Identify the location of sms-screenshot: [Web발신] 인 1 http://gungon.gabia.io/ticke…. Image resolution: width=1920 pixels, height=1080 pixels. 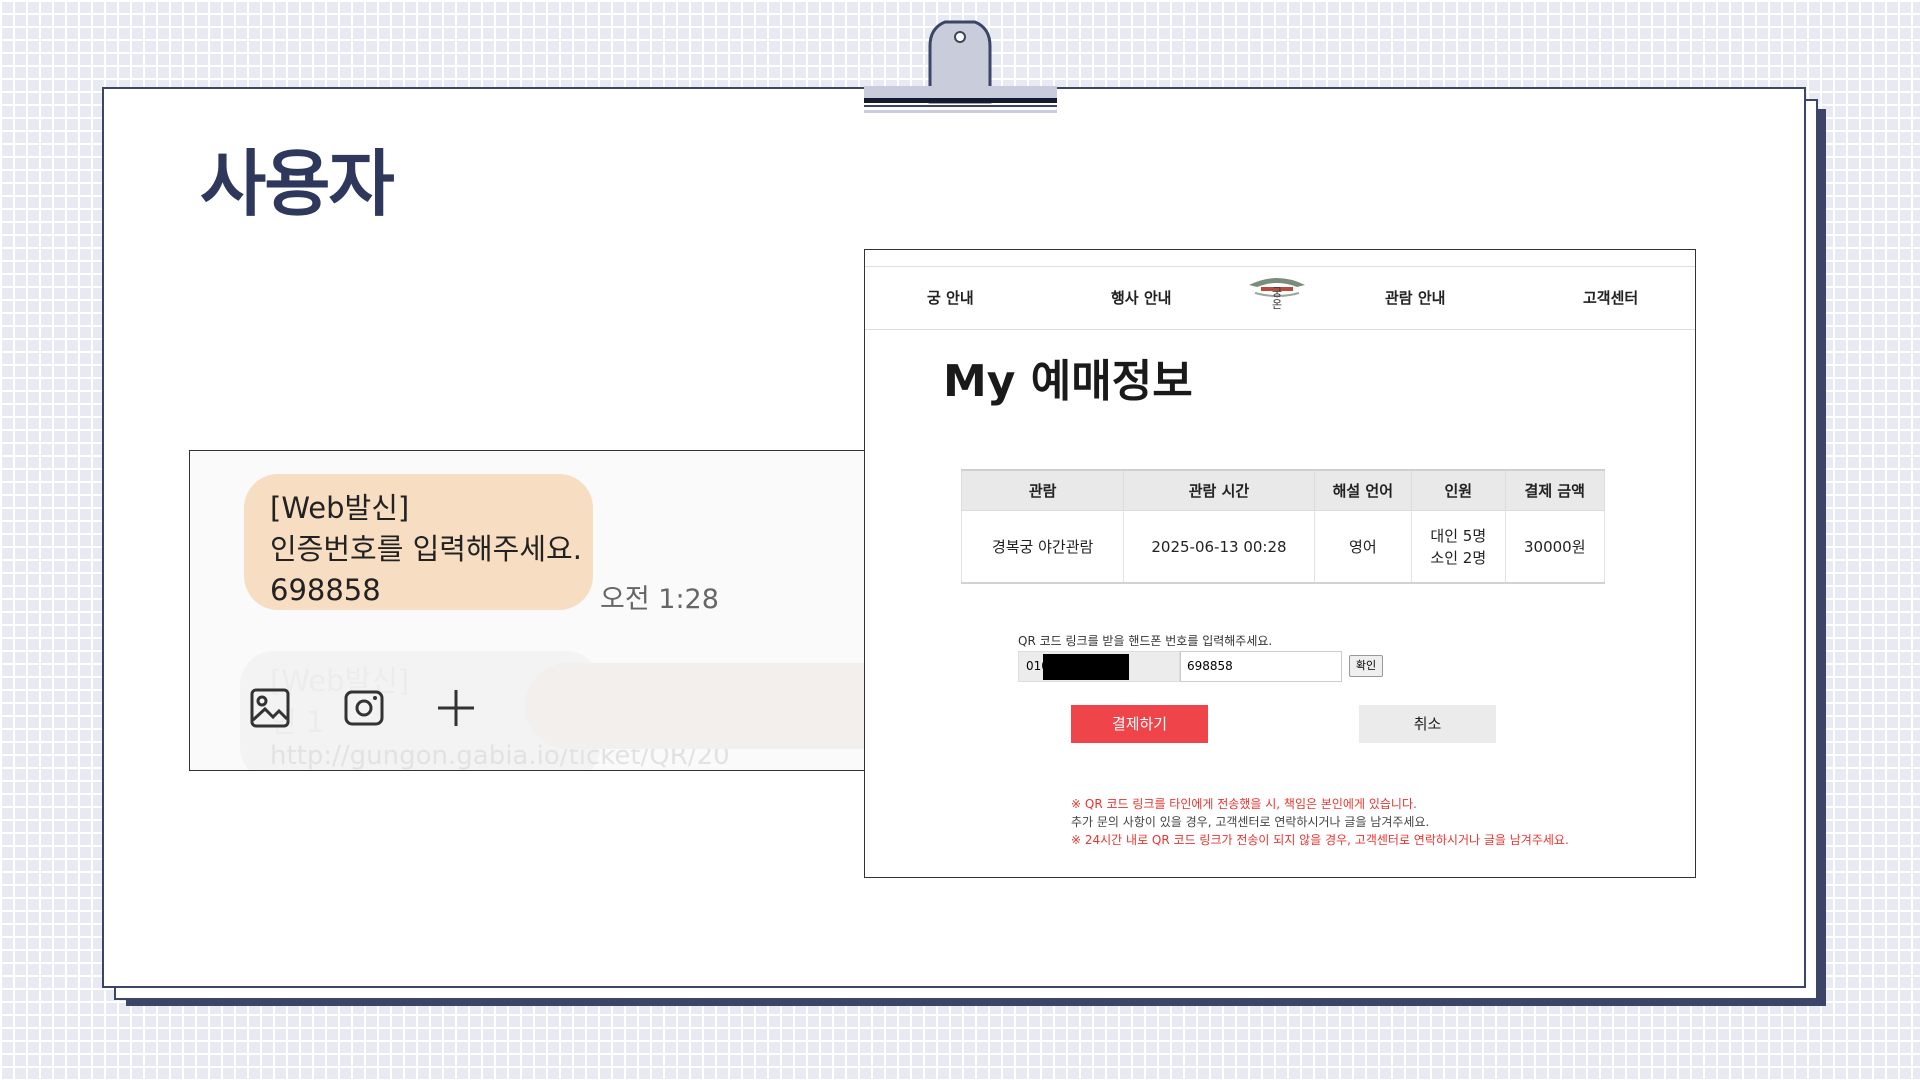
(527, 610).